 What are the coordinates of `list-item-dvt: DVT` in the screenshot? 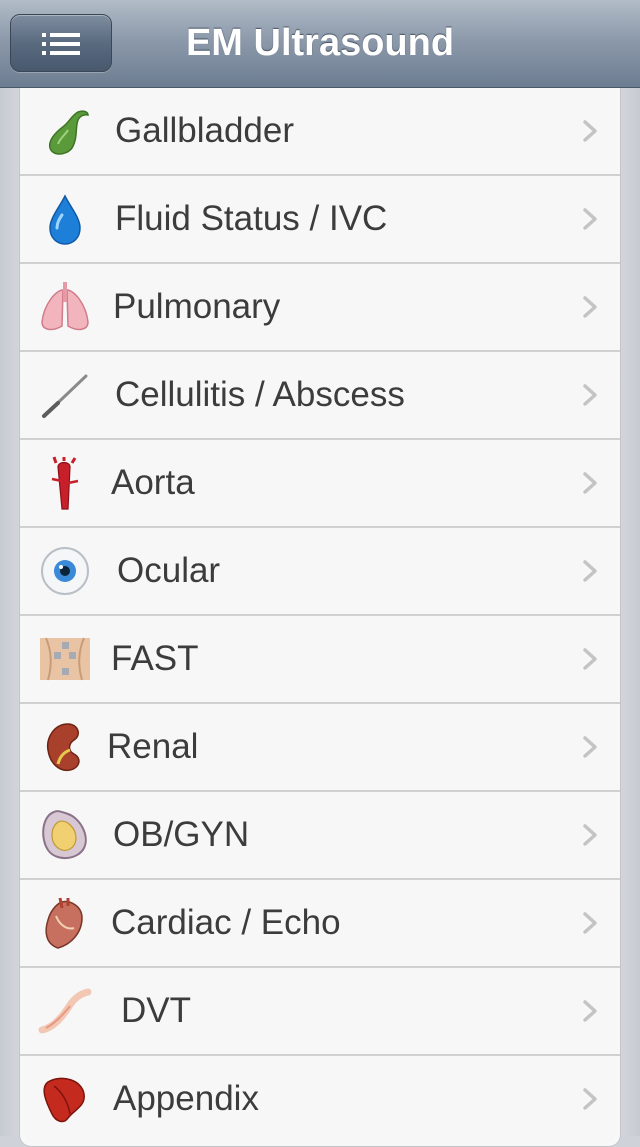 It's located at (320, 1012).